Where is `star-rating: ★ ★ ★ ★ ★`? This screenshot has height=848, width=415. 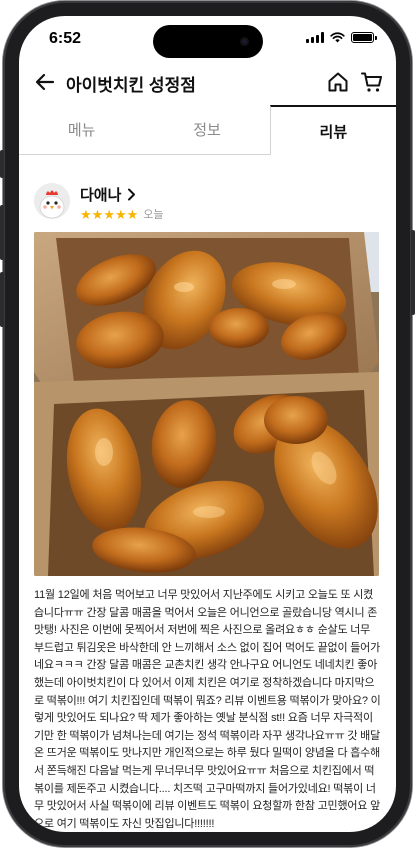
star-rating: ★ ★ ★ ★ ★ is located at coordinates (109, 214).